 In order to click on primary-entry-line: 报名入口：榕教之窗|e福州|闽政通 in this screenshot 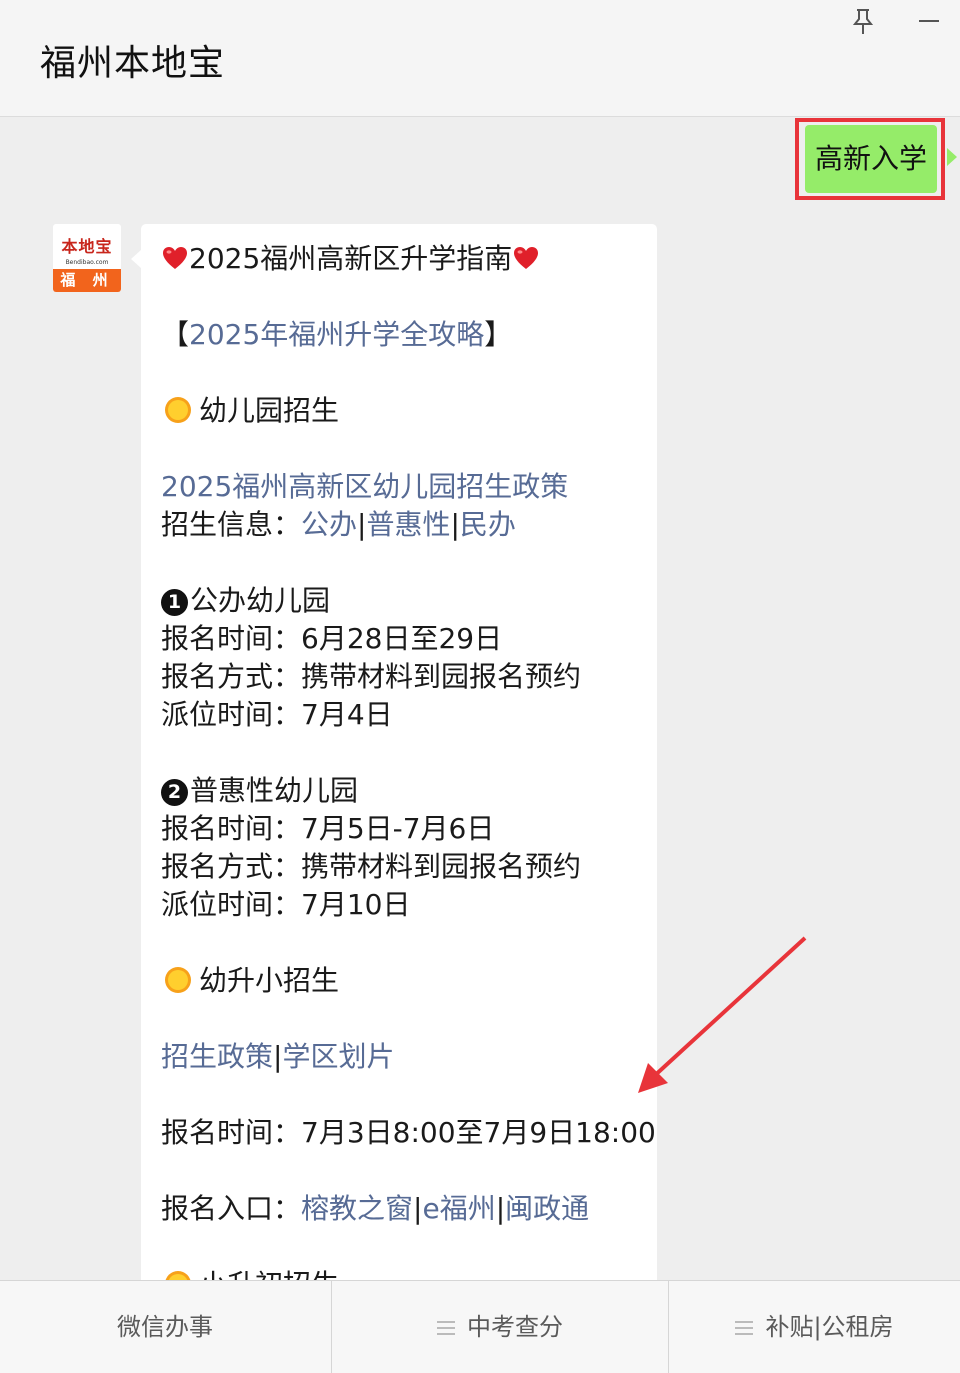, I will do `click(406, 1209)`.